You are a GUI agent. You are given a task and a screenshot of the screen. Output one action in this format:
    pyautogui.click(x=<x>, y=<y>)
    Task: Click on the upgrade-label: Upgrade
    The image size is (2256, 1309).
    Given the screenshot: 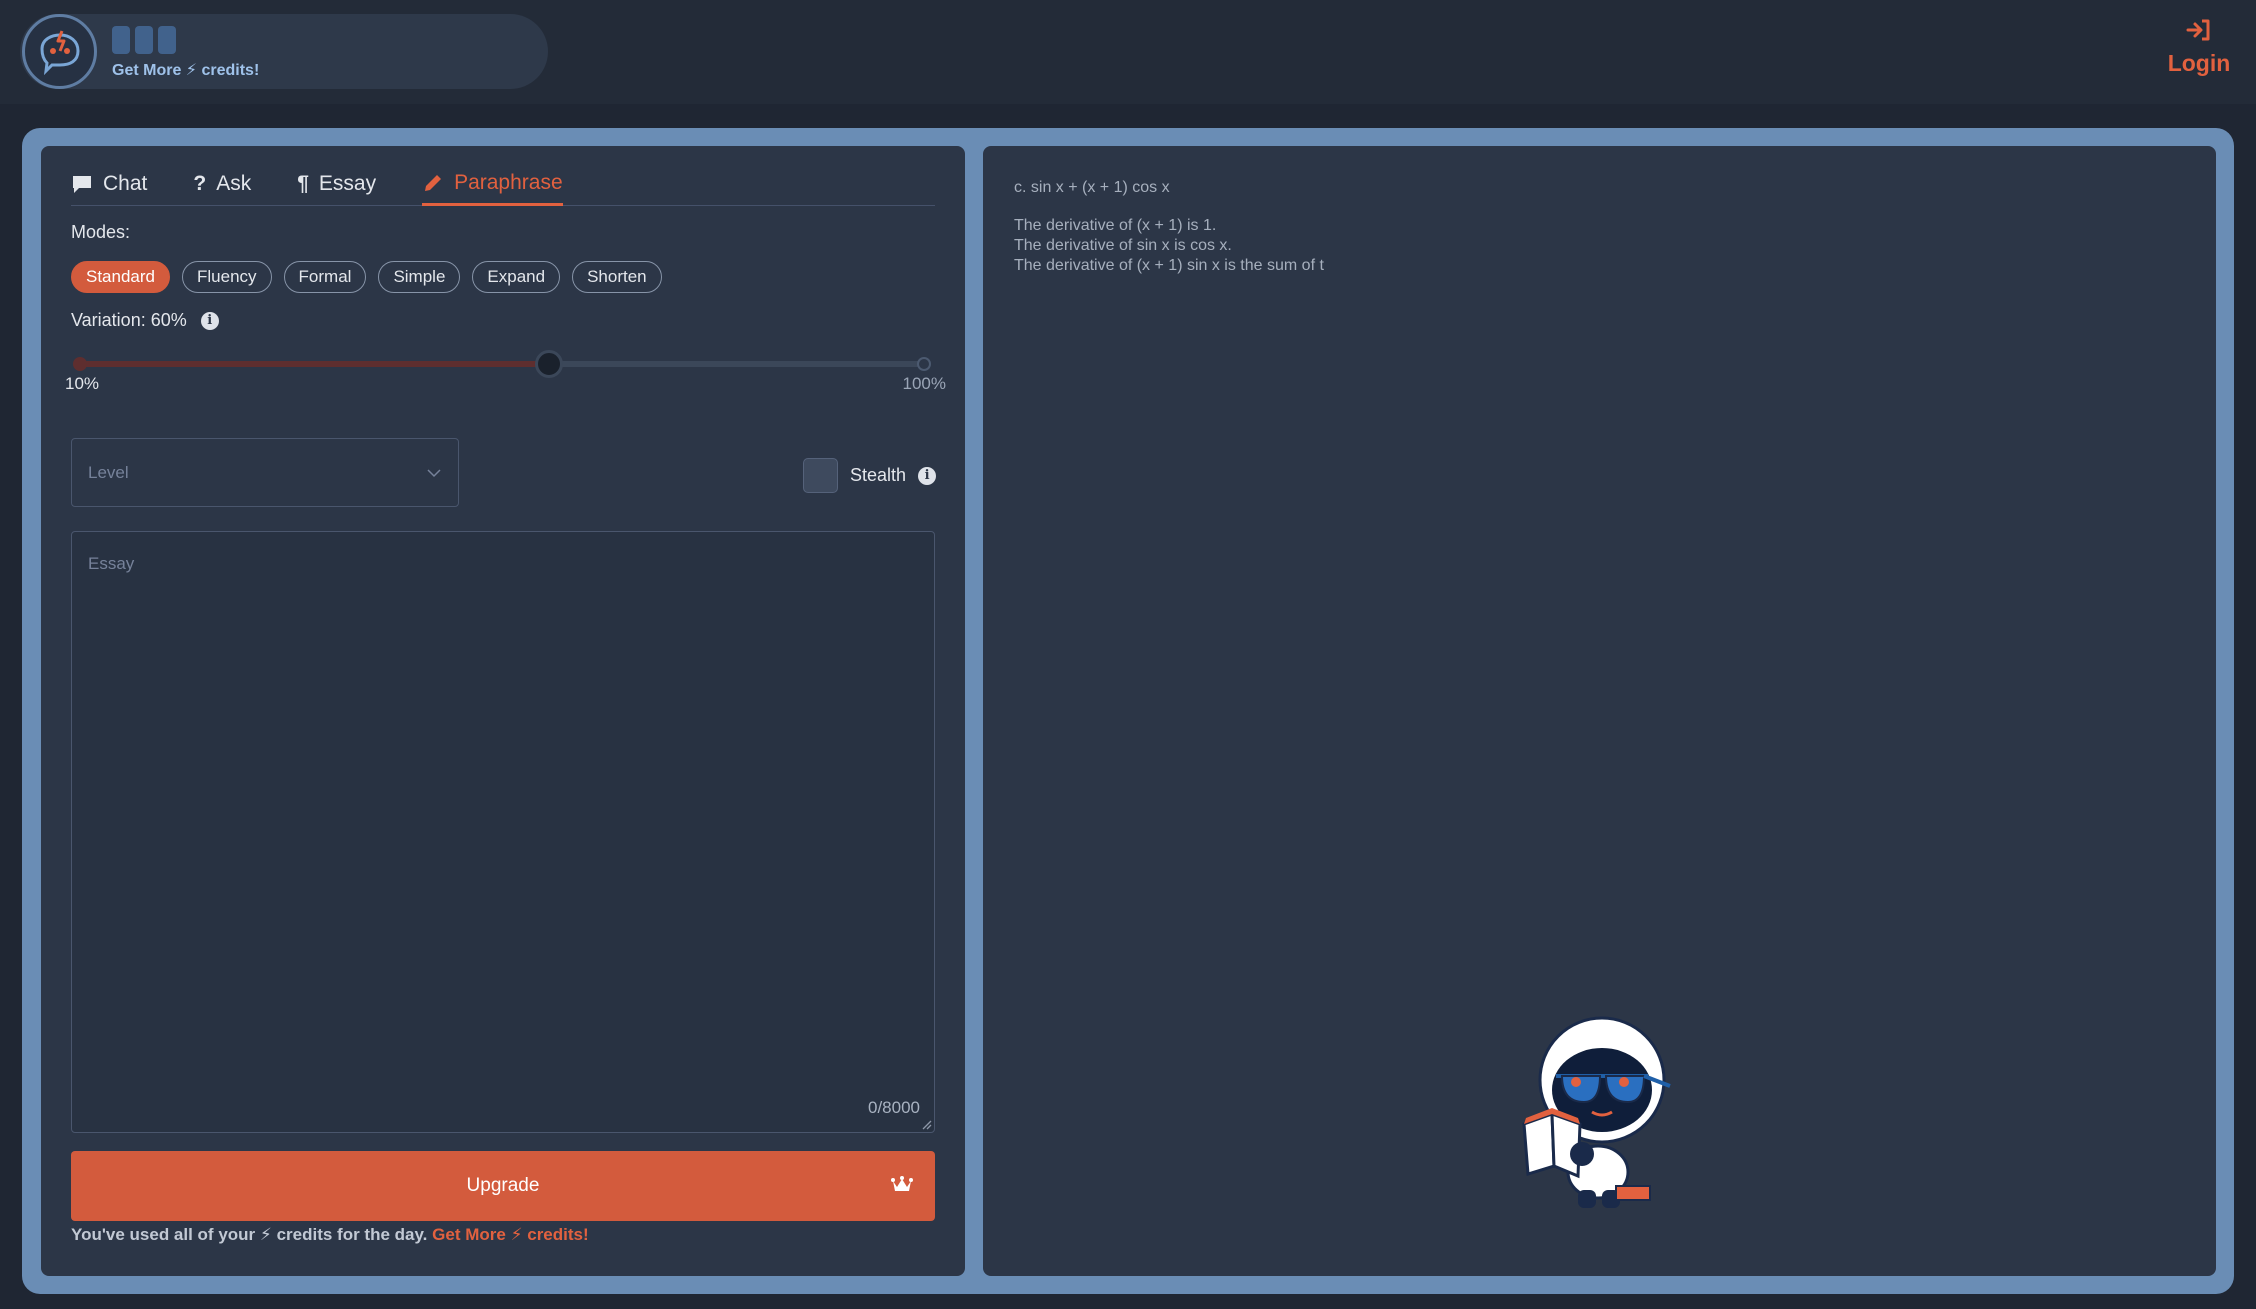 What is the action you would take?
    pyautogui.click(x=503, y=1185)
    